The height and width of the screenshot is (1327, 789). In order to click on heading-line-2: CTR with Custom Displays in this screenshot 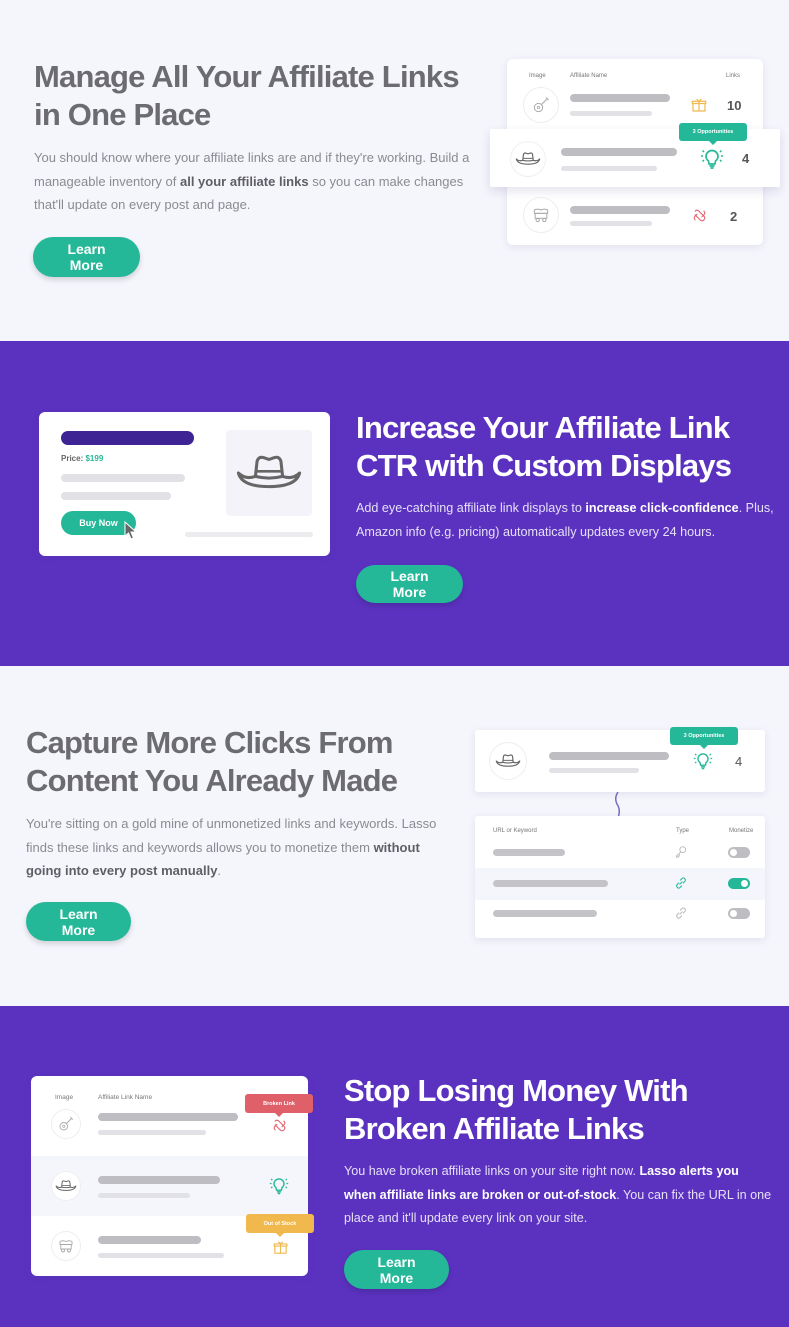, I will do `click(544, 465)`.